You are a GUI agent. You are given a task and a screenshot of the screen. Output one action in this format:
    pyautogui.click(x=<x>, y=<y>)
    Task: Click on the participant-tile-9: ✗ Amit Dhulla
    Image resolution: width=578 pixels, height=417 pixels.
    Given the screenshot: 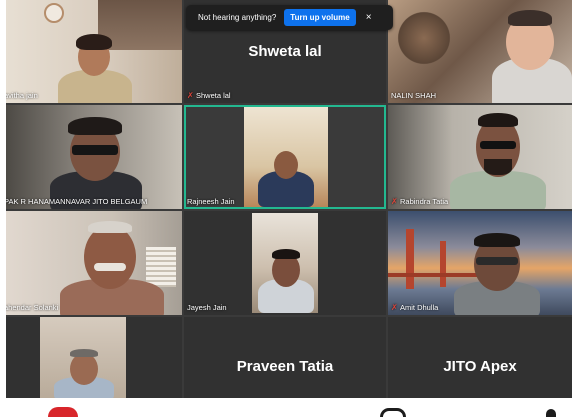 What is the action you would take?
    pyautogui.click(x=480, y=263)
    